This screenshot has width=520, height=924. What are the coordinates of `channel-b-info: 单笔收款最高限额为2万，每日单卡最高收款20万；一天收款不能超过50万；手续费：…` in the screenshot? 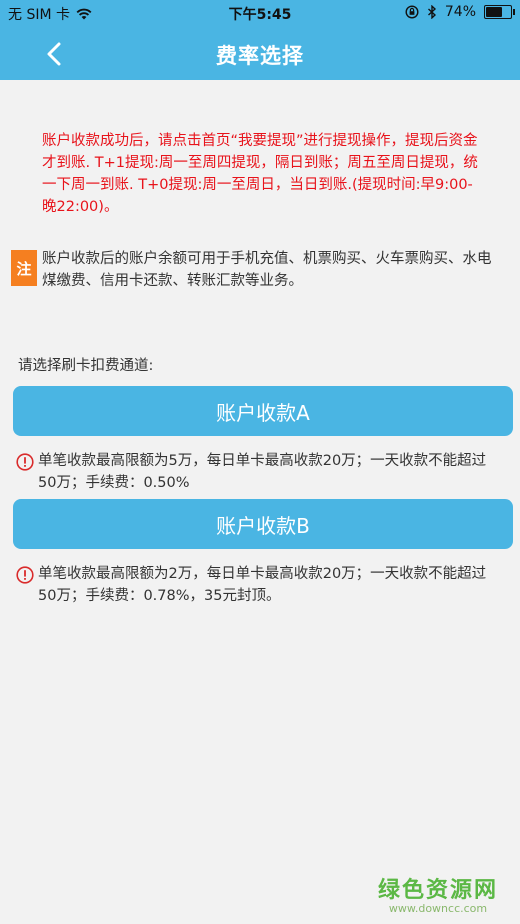 It's located at (256, 585).